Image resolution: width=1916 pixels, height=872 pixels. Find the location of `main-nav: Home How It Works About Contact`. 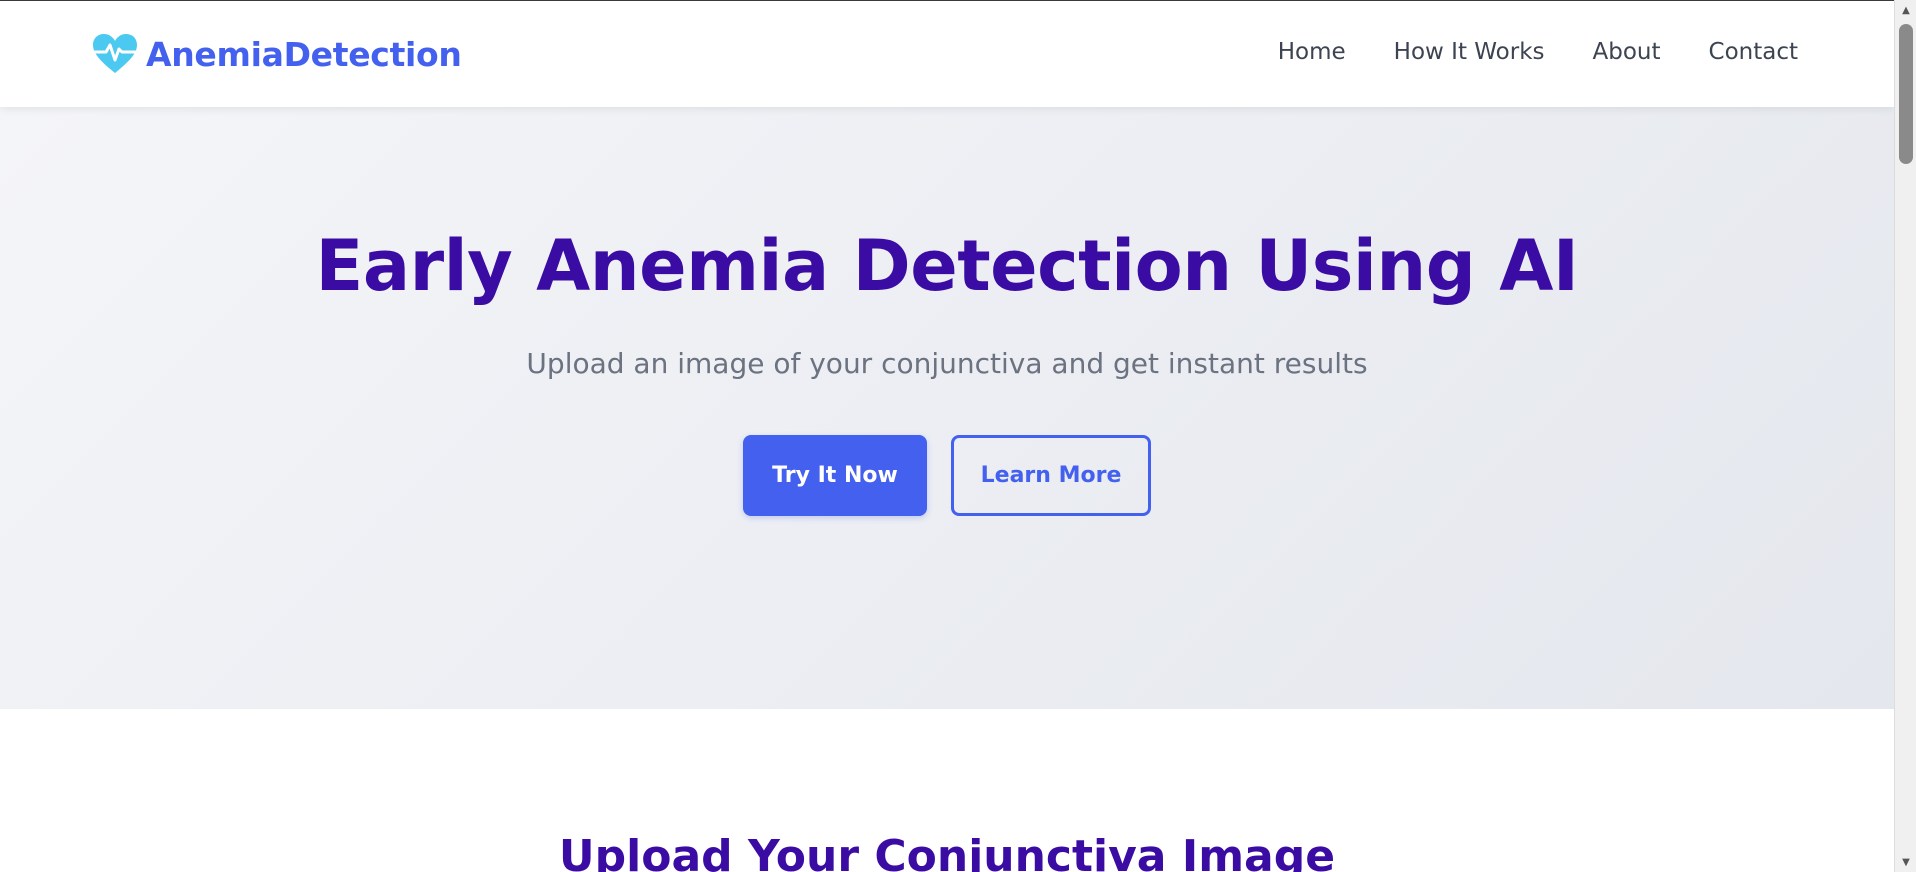

main-nav: Home How It Works About Contact is located at coordinates (1538, 52).